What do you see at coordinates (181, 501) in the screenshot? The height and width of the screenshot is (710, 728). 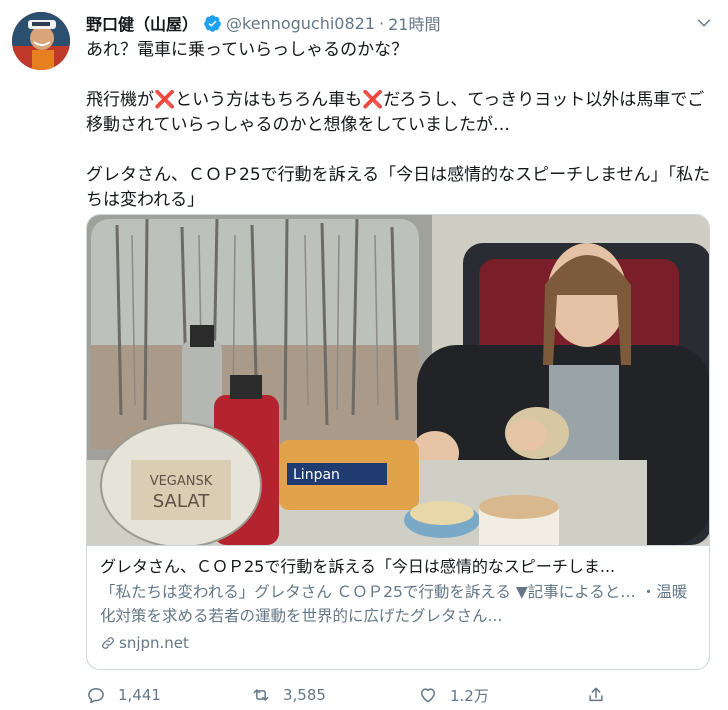 I see `salad-label-2: SALAT` at bounding box center [181, 501].